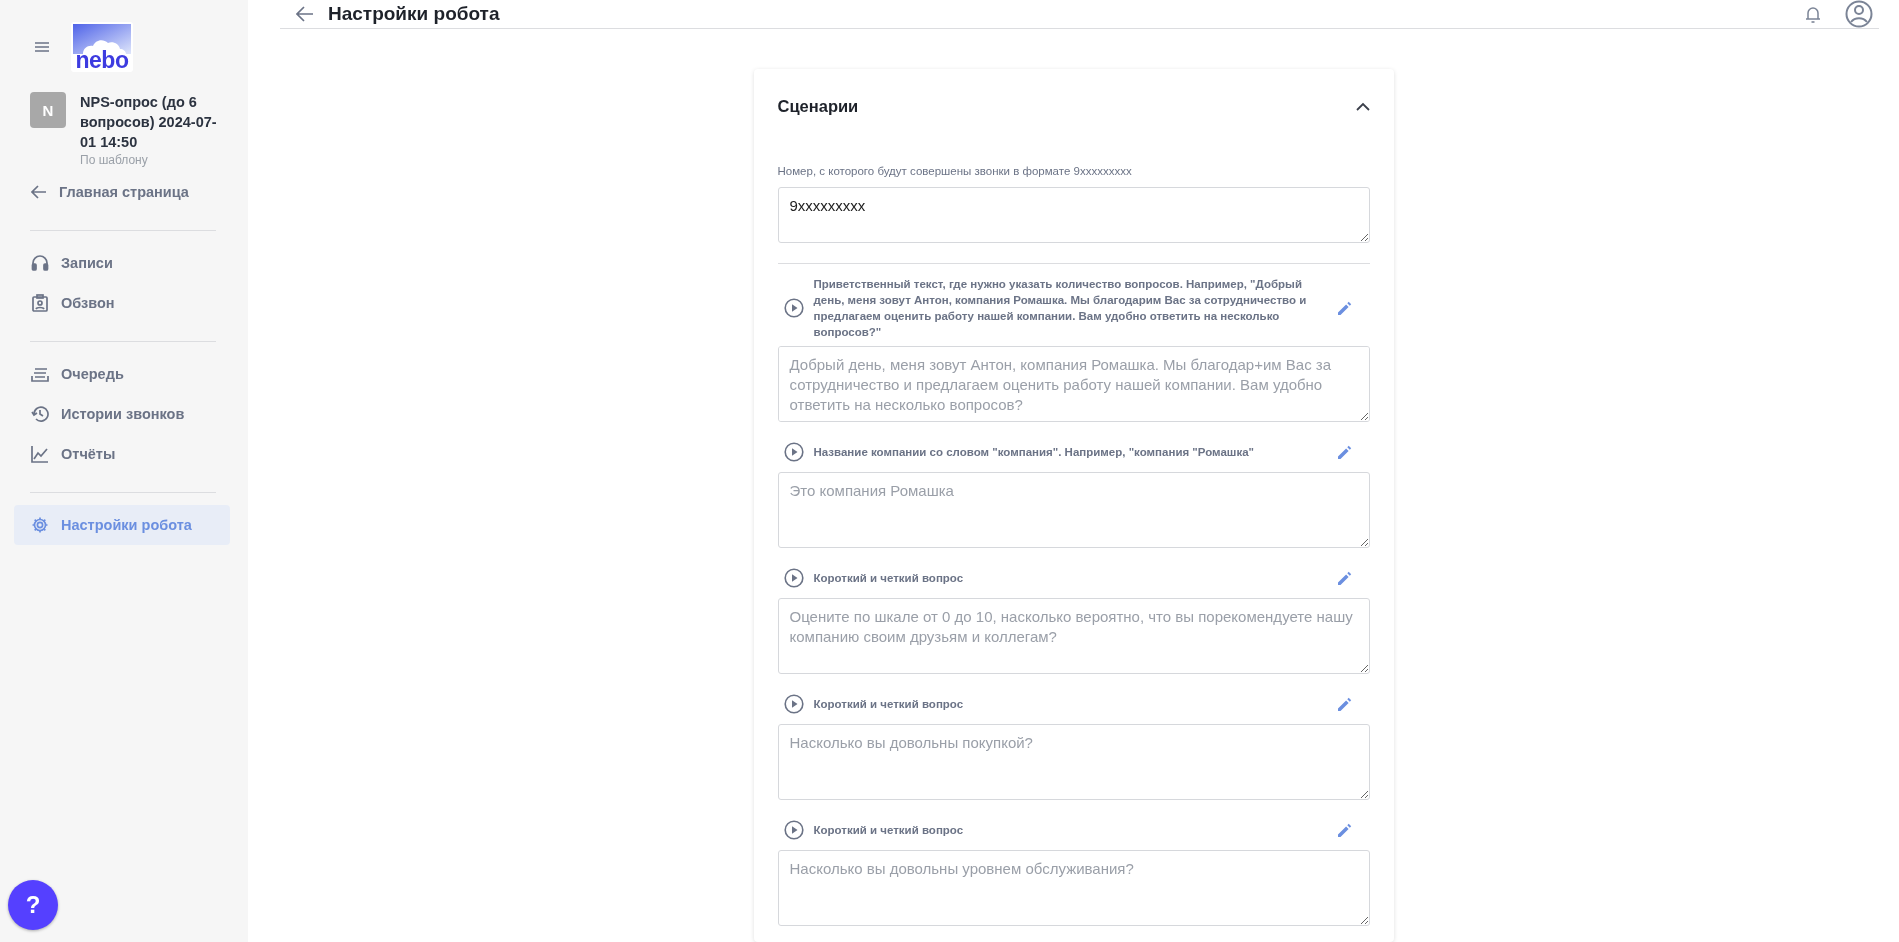  I want to click on chart-icon, so click(40, 454).